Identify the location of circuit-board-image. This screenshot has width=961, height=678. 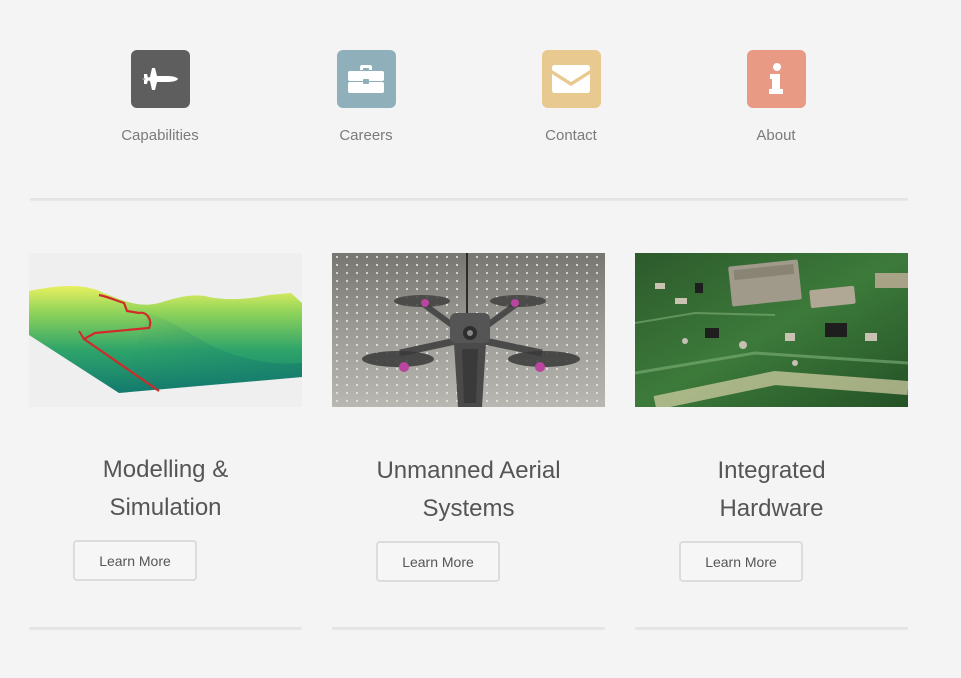
(771, 330).